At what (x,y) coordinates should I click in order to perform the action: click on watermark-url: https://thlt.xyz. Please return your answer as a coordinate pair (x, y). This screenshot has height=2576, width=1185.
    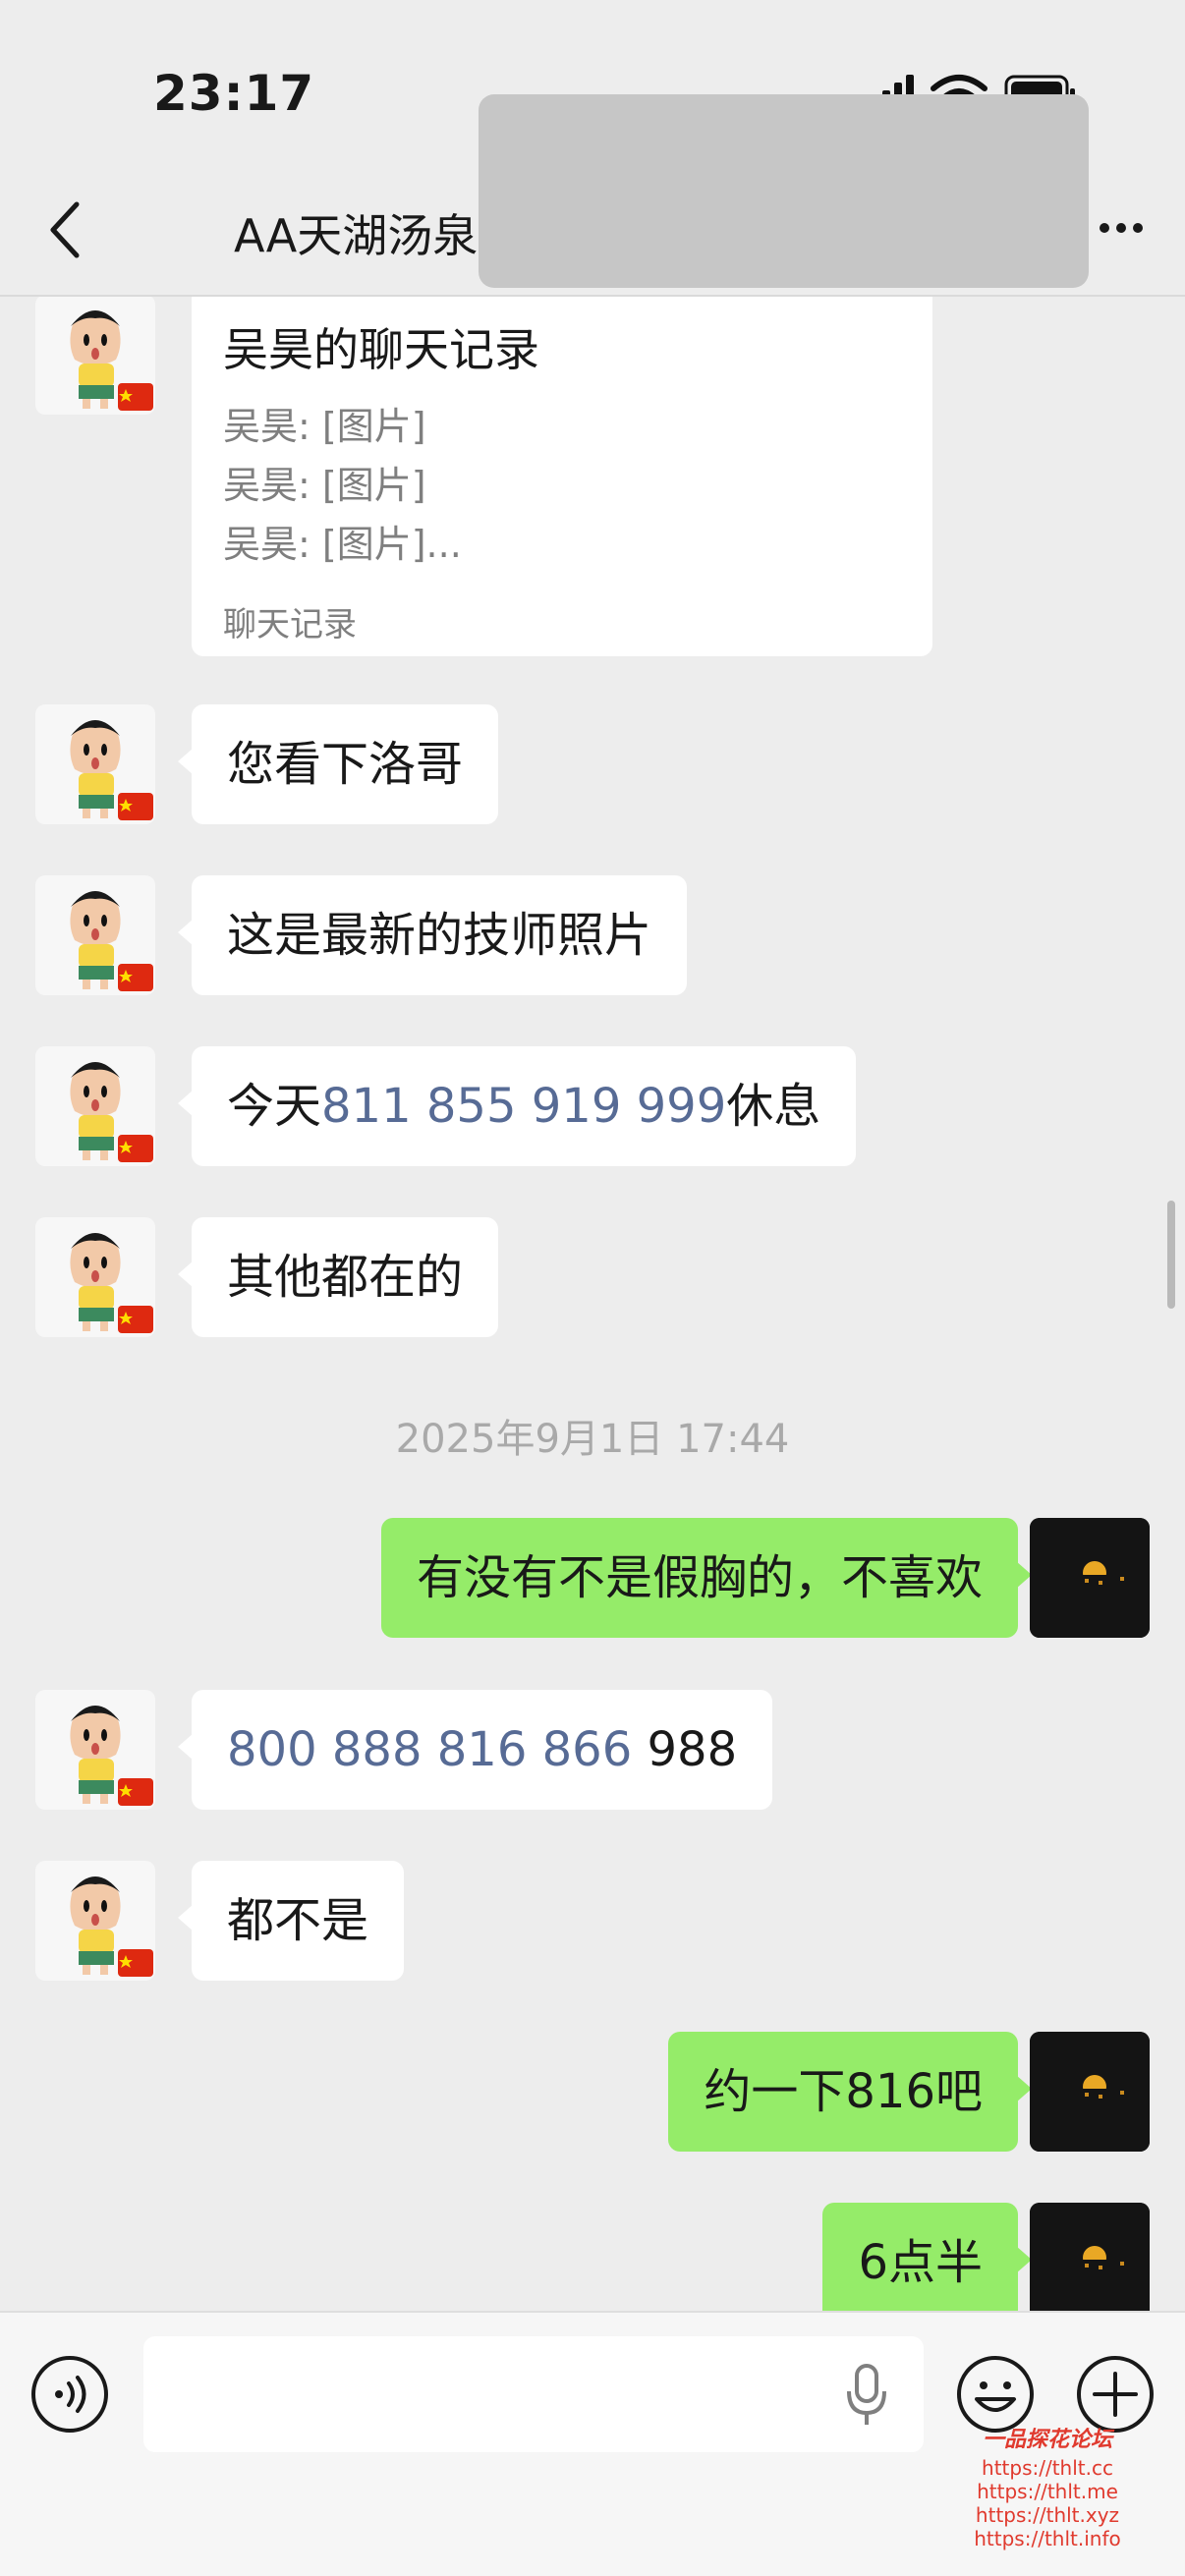
    Looking at the image, I should click on (1048, 2515).